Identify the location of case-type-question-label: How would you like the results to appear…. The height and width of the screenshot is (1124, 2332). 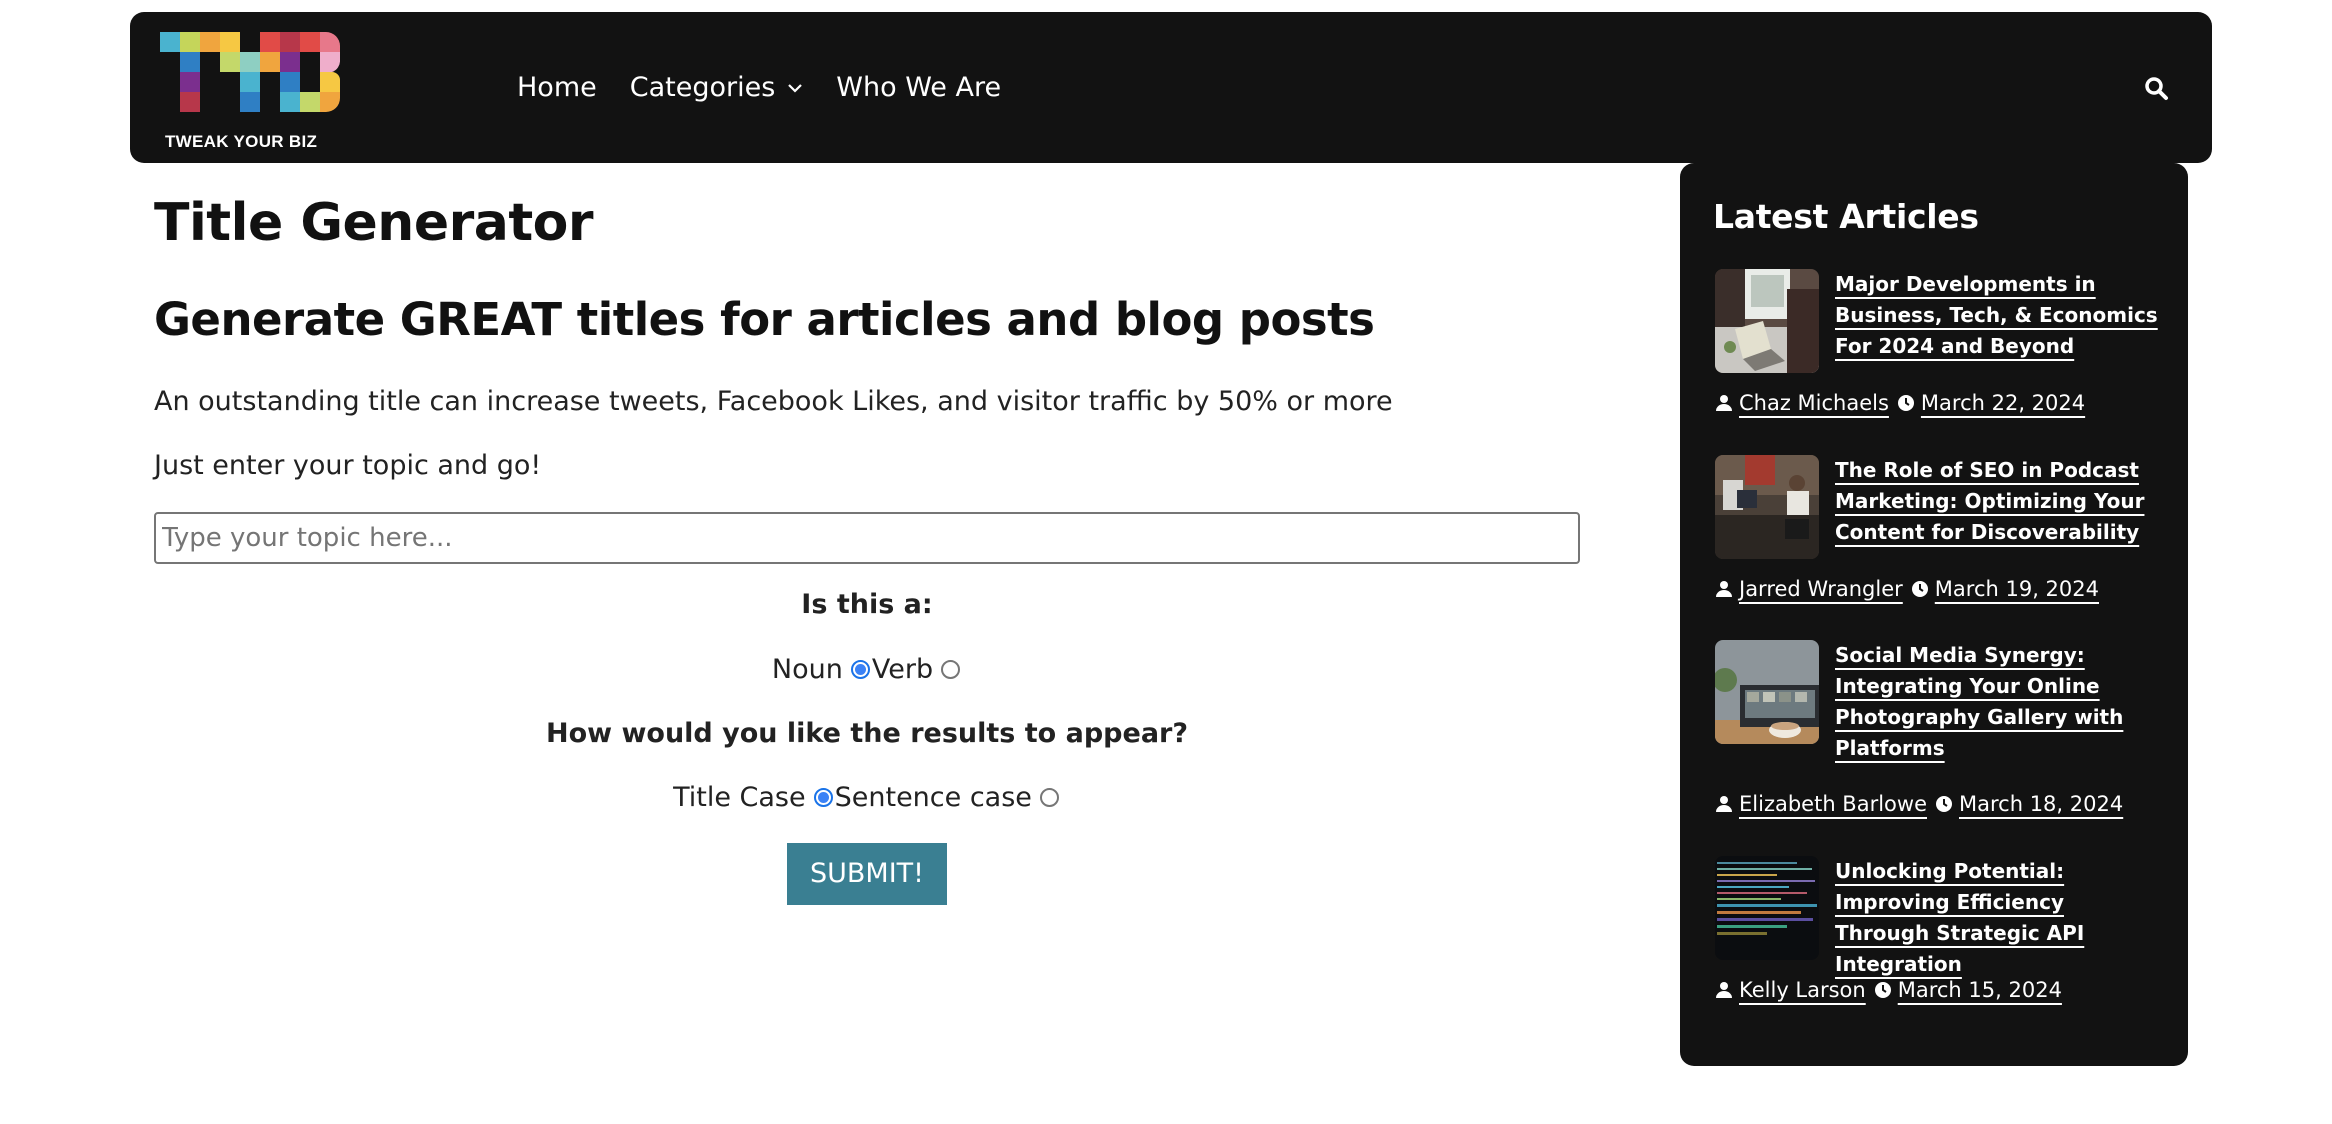
(867, 733).